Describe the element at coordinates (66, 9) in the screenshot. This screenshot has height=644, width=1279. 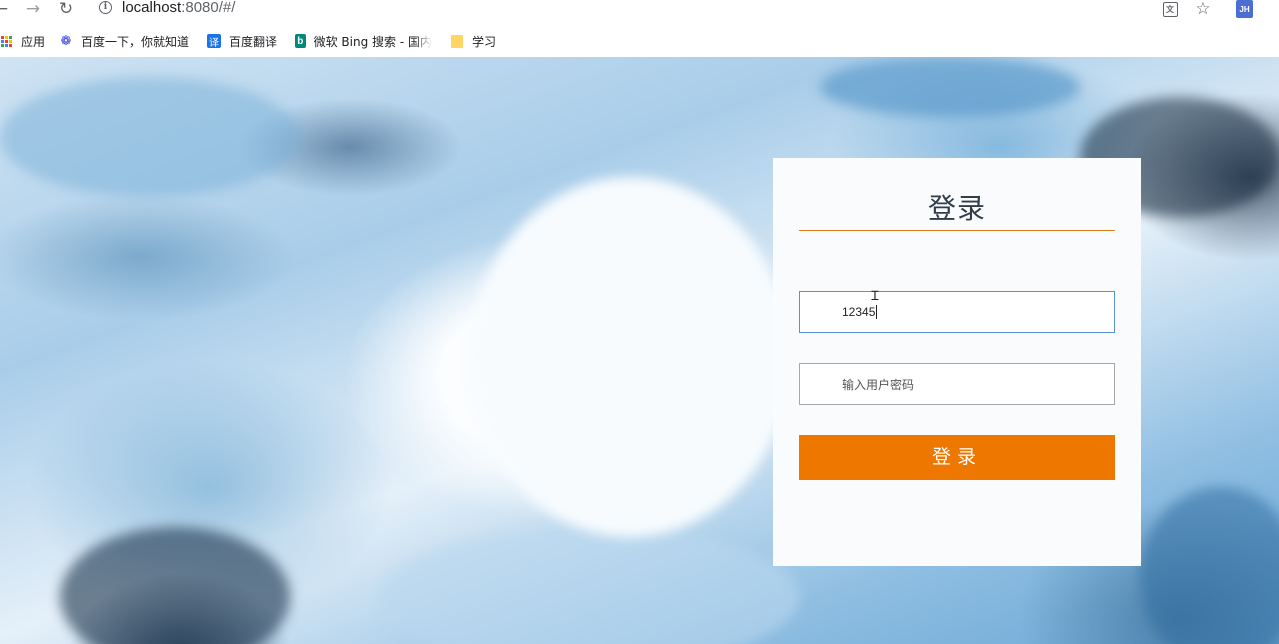
I see `reload-icon: ↻` at that location.